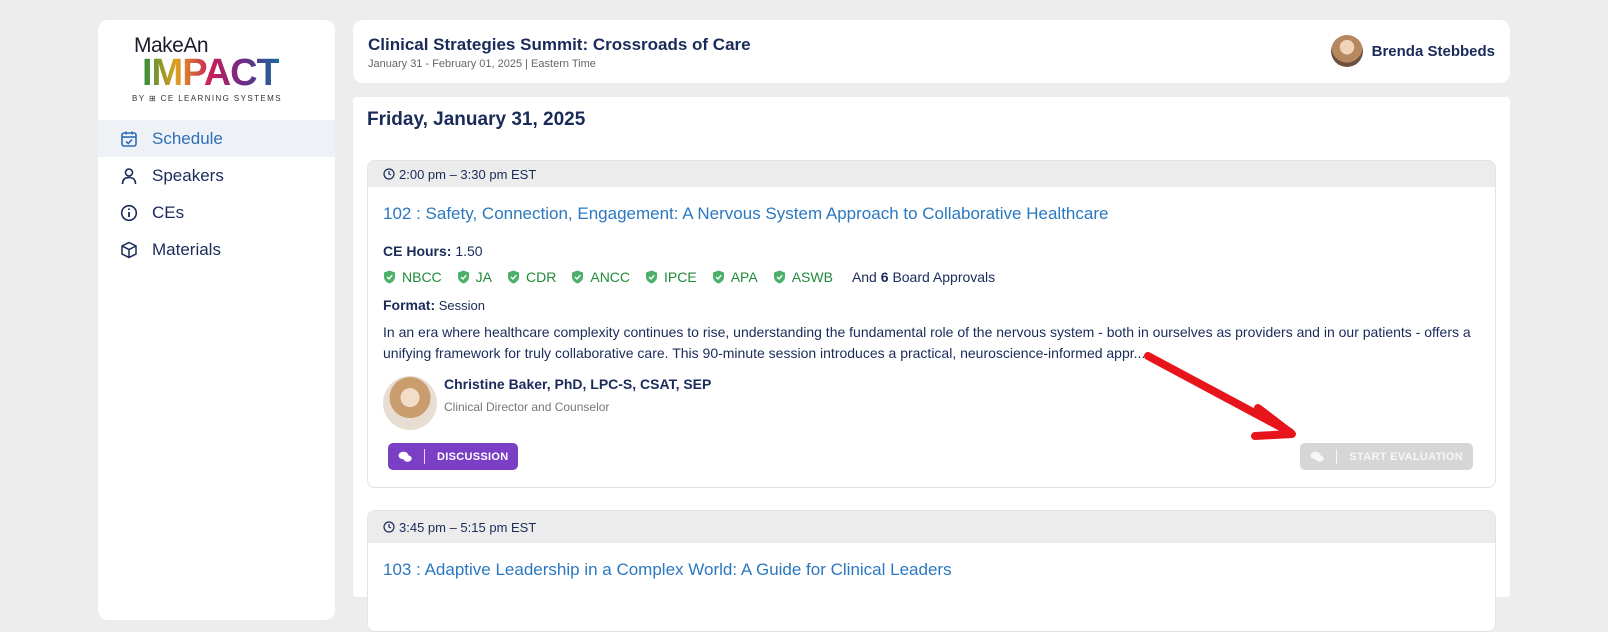 The width and height of the screenshot is (1608, 632). What do you see at coordinates (168, 212) in the screenshot?
I see `sidebar-item-label: CEs` at bounding box center [168, 212].